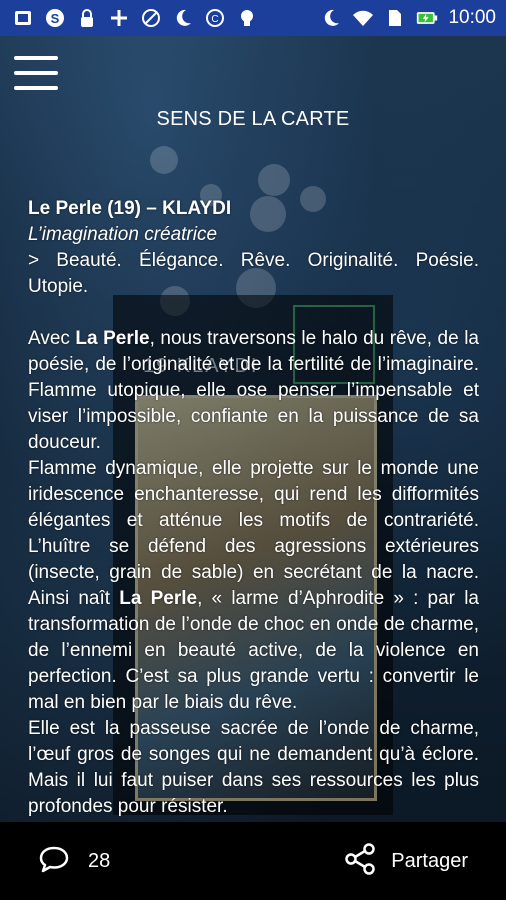  What do you see at coordinates (74, 861) in the screenshot?
I see `comments-button: 28` at bounding box center [74, 861].